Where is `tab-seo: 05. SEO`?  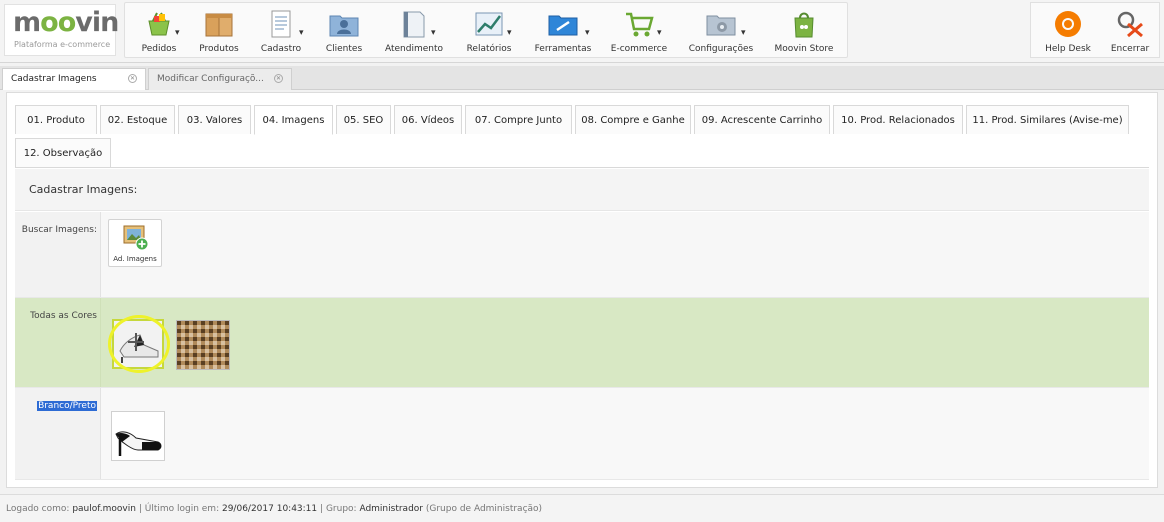 tab-seo: 05. SEO is located at coordinates (363, 119).